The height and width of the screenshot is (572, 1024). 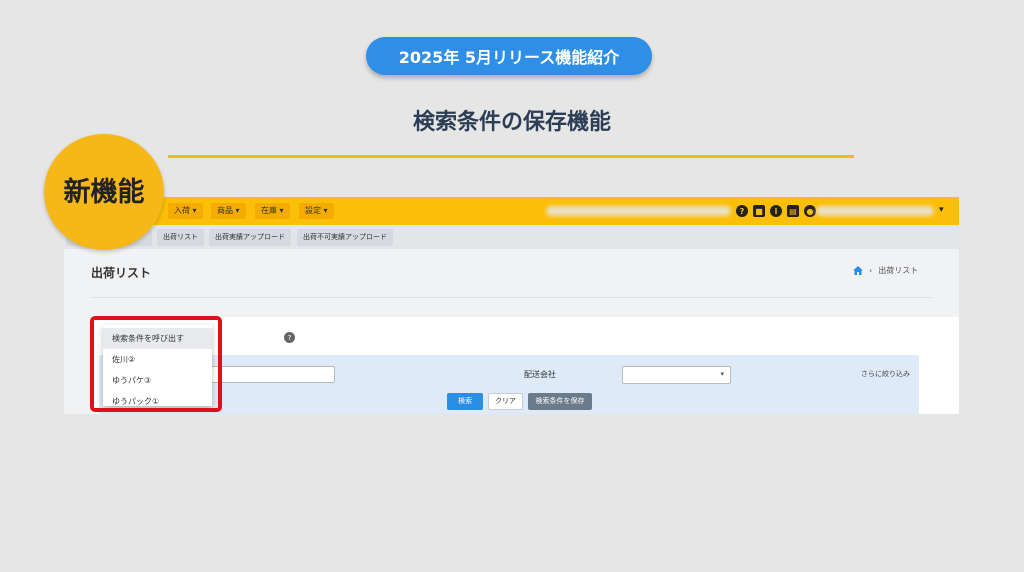 I want to click on nav-item-products: 商品 ▾, so click(x=228, y=211).